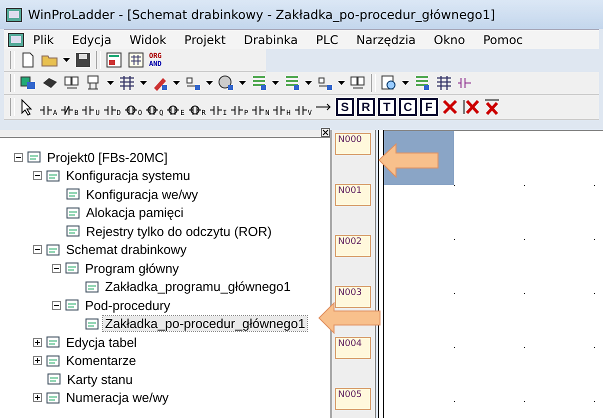  What do you see at coordinates (128, 176) in the screenshot?
I see `tree-item: Konfiguracja systemu` at bounding box center [128, 176].